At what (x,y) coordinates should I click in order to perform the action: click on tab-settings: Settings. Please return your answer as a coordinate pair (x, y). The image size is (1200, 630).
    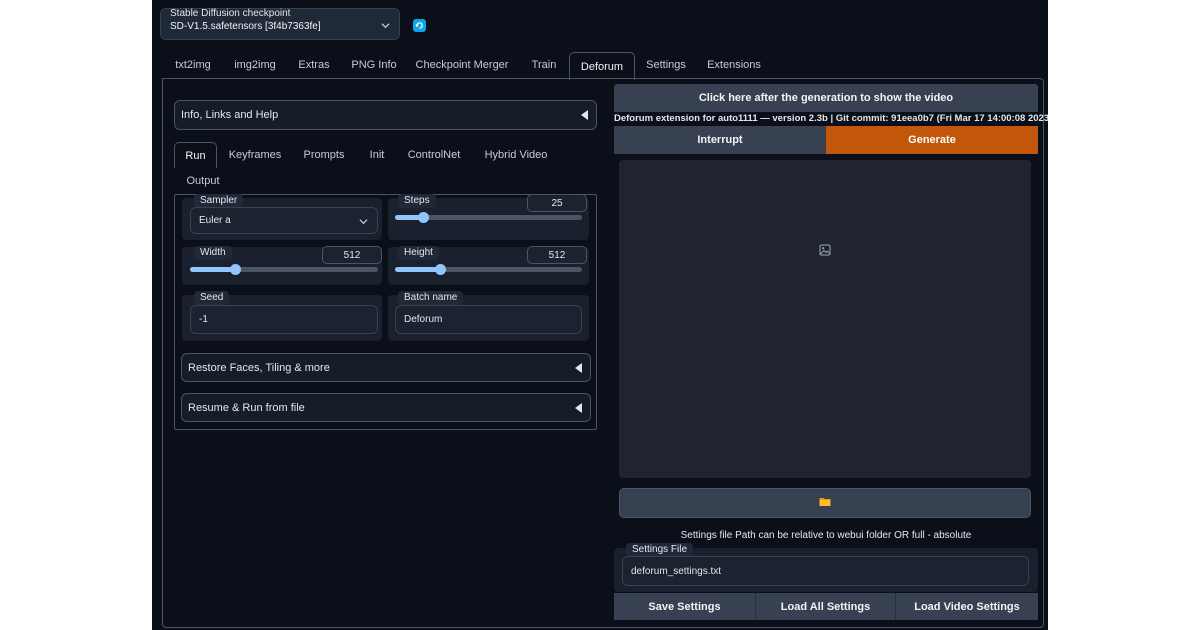
    Looking at the image, I should click on (666, 65).